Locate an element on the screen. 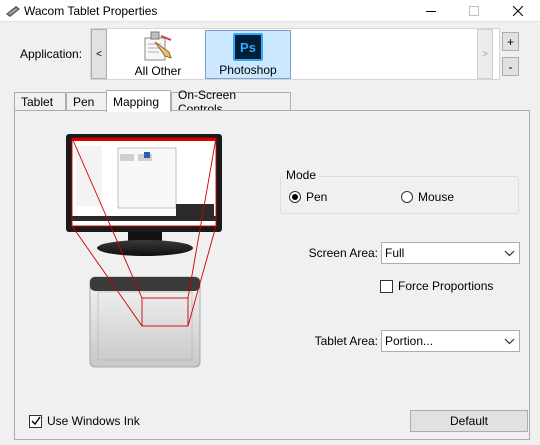 The width and height of the screenshot is (540, 445). force-proportions-label: Force Proportions is located at coordinates (446, 286).